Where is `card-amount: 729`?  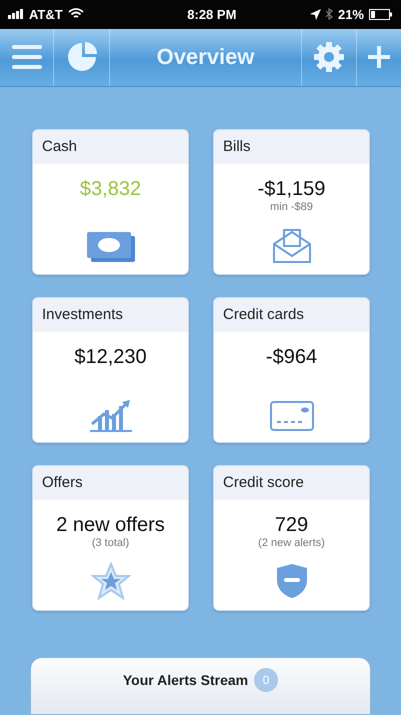
card-amount: 729 is located at coordinates (291, 525).